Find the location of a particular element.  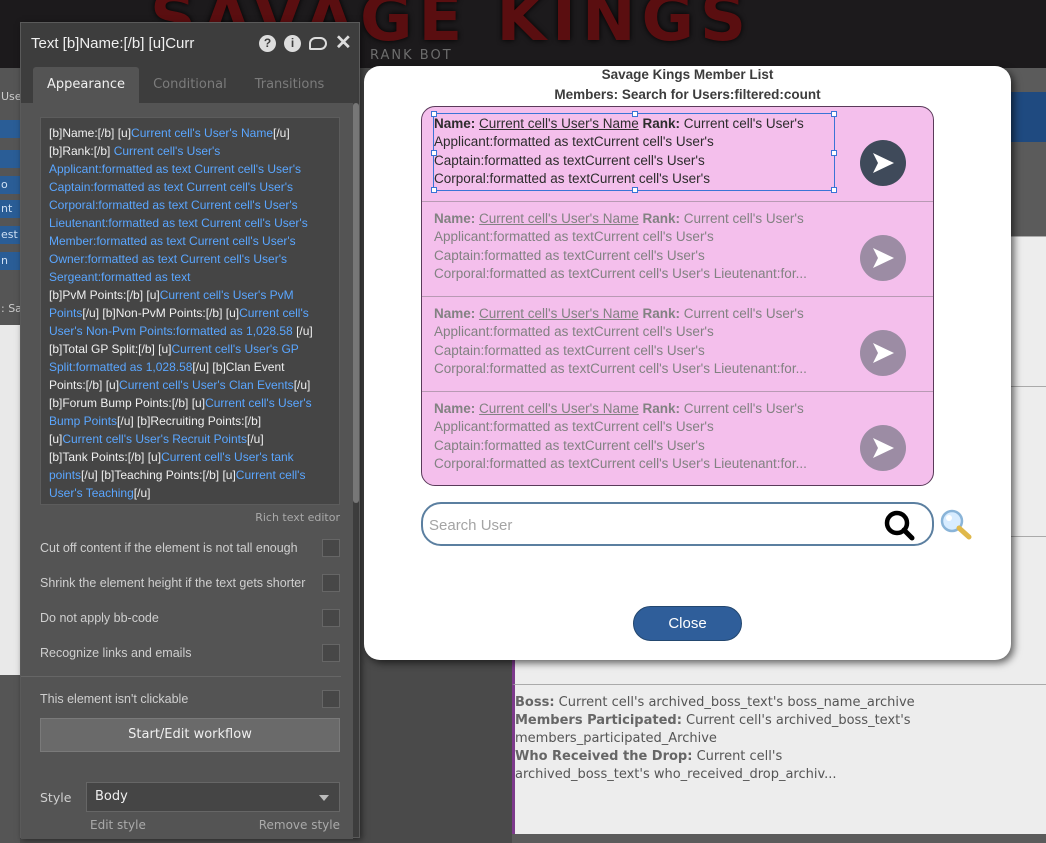

close-icon: ✕ is located at coordinates (343, 43).